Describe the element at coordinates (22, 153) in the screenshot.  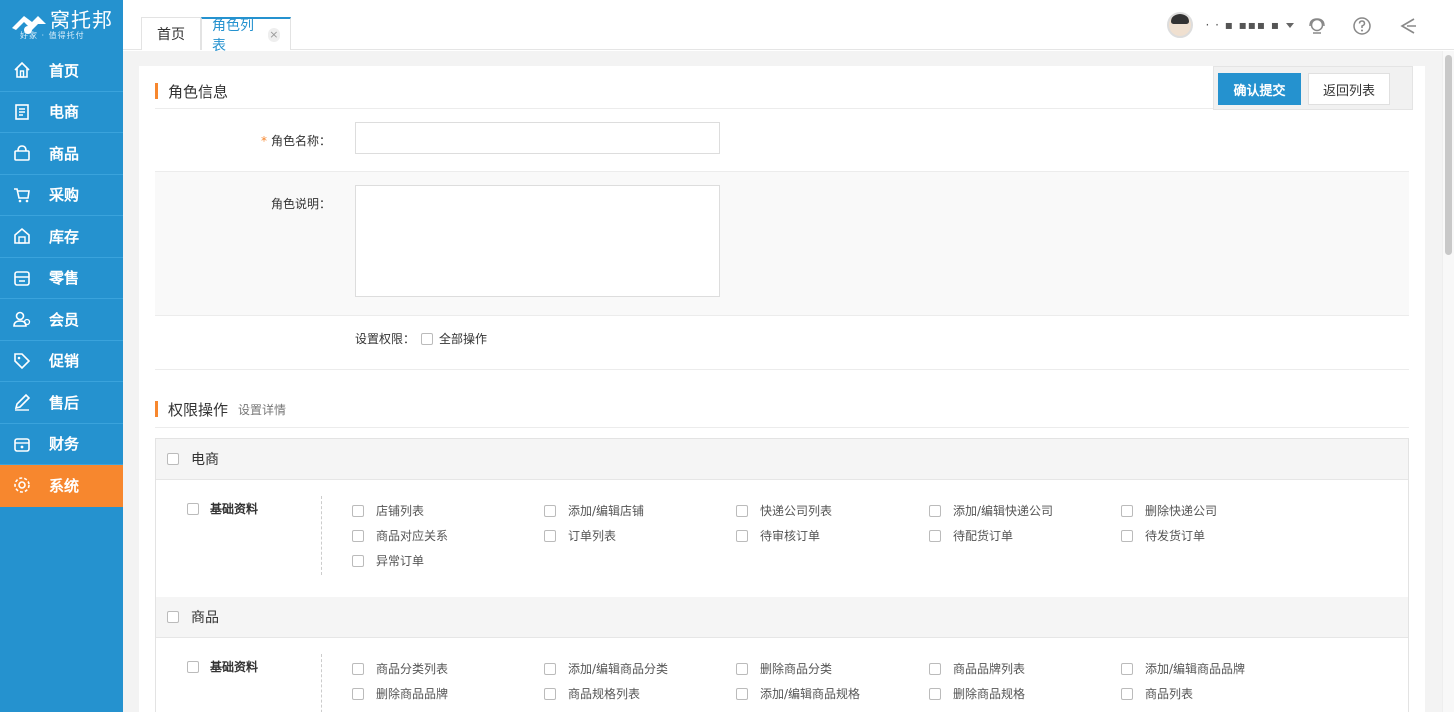
I see `basket-icon` at that location.